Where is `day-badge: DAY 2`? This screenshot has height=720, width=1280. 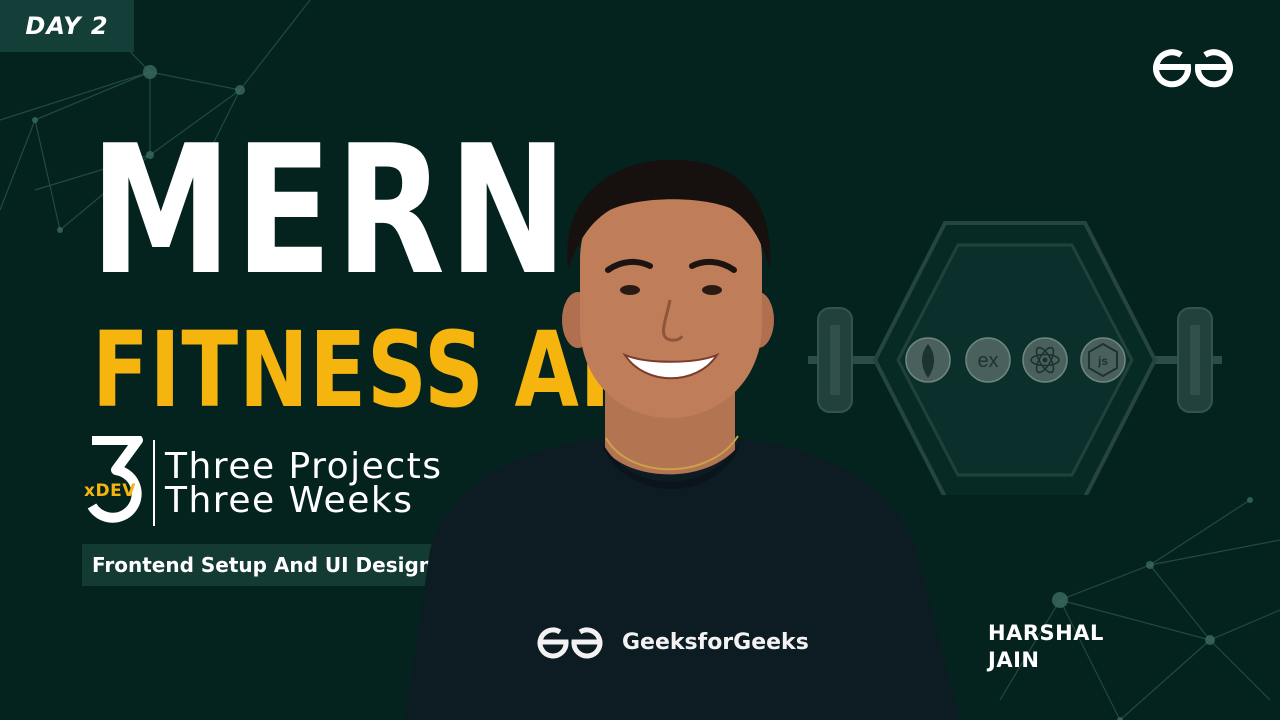 day-badge: DAY 2 is located at coordinates (67, 26).